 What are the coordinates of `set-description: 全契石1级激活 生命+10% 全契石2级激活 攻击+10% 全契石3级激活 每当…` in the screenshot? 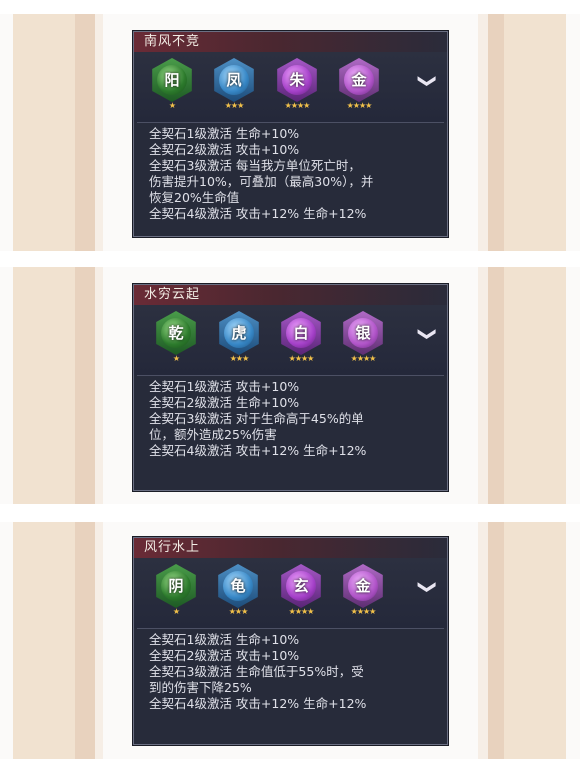 It's located at (290, 172).